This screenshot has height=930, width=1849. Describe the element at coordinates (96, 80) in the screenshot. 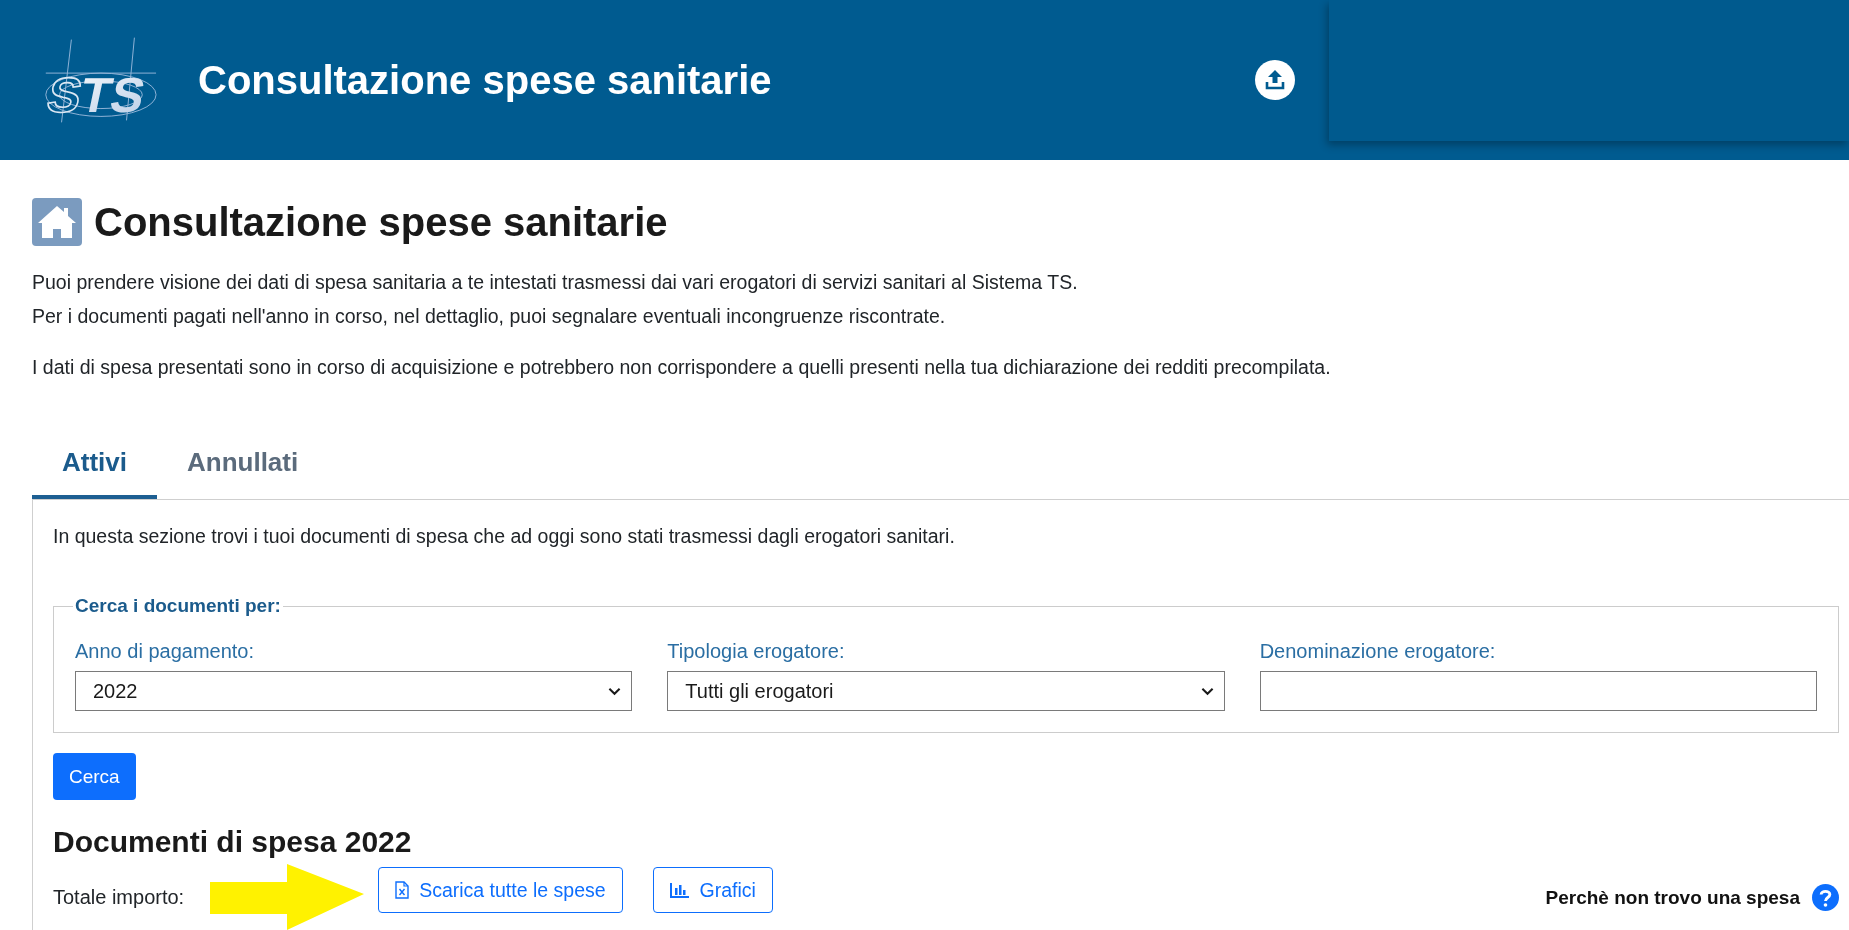

I see `logo: STS` at that location.